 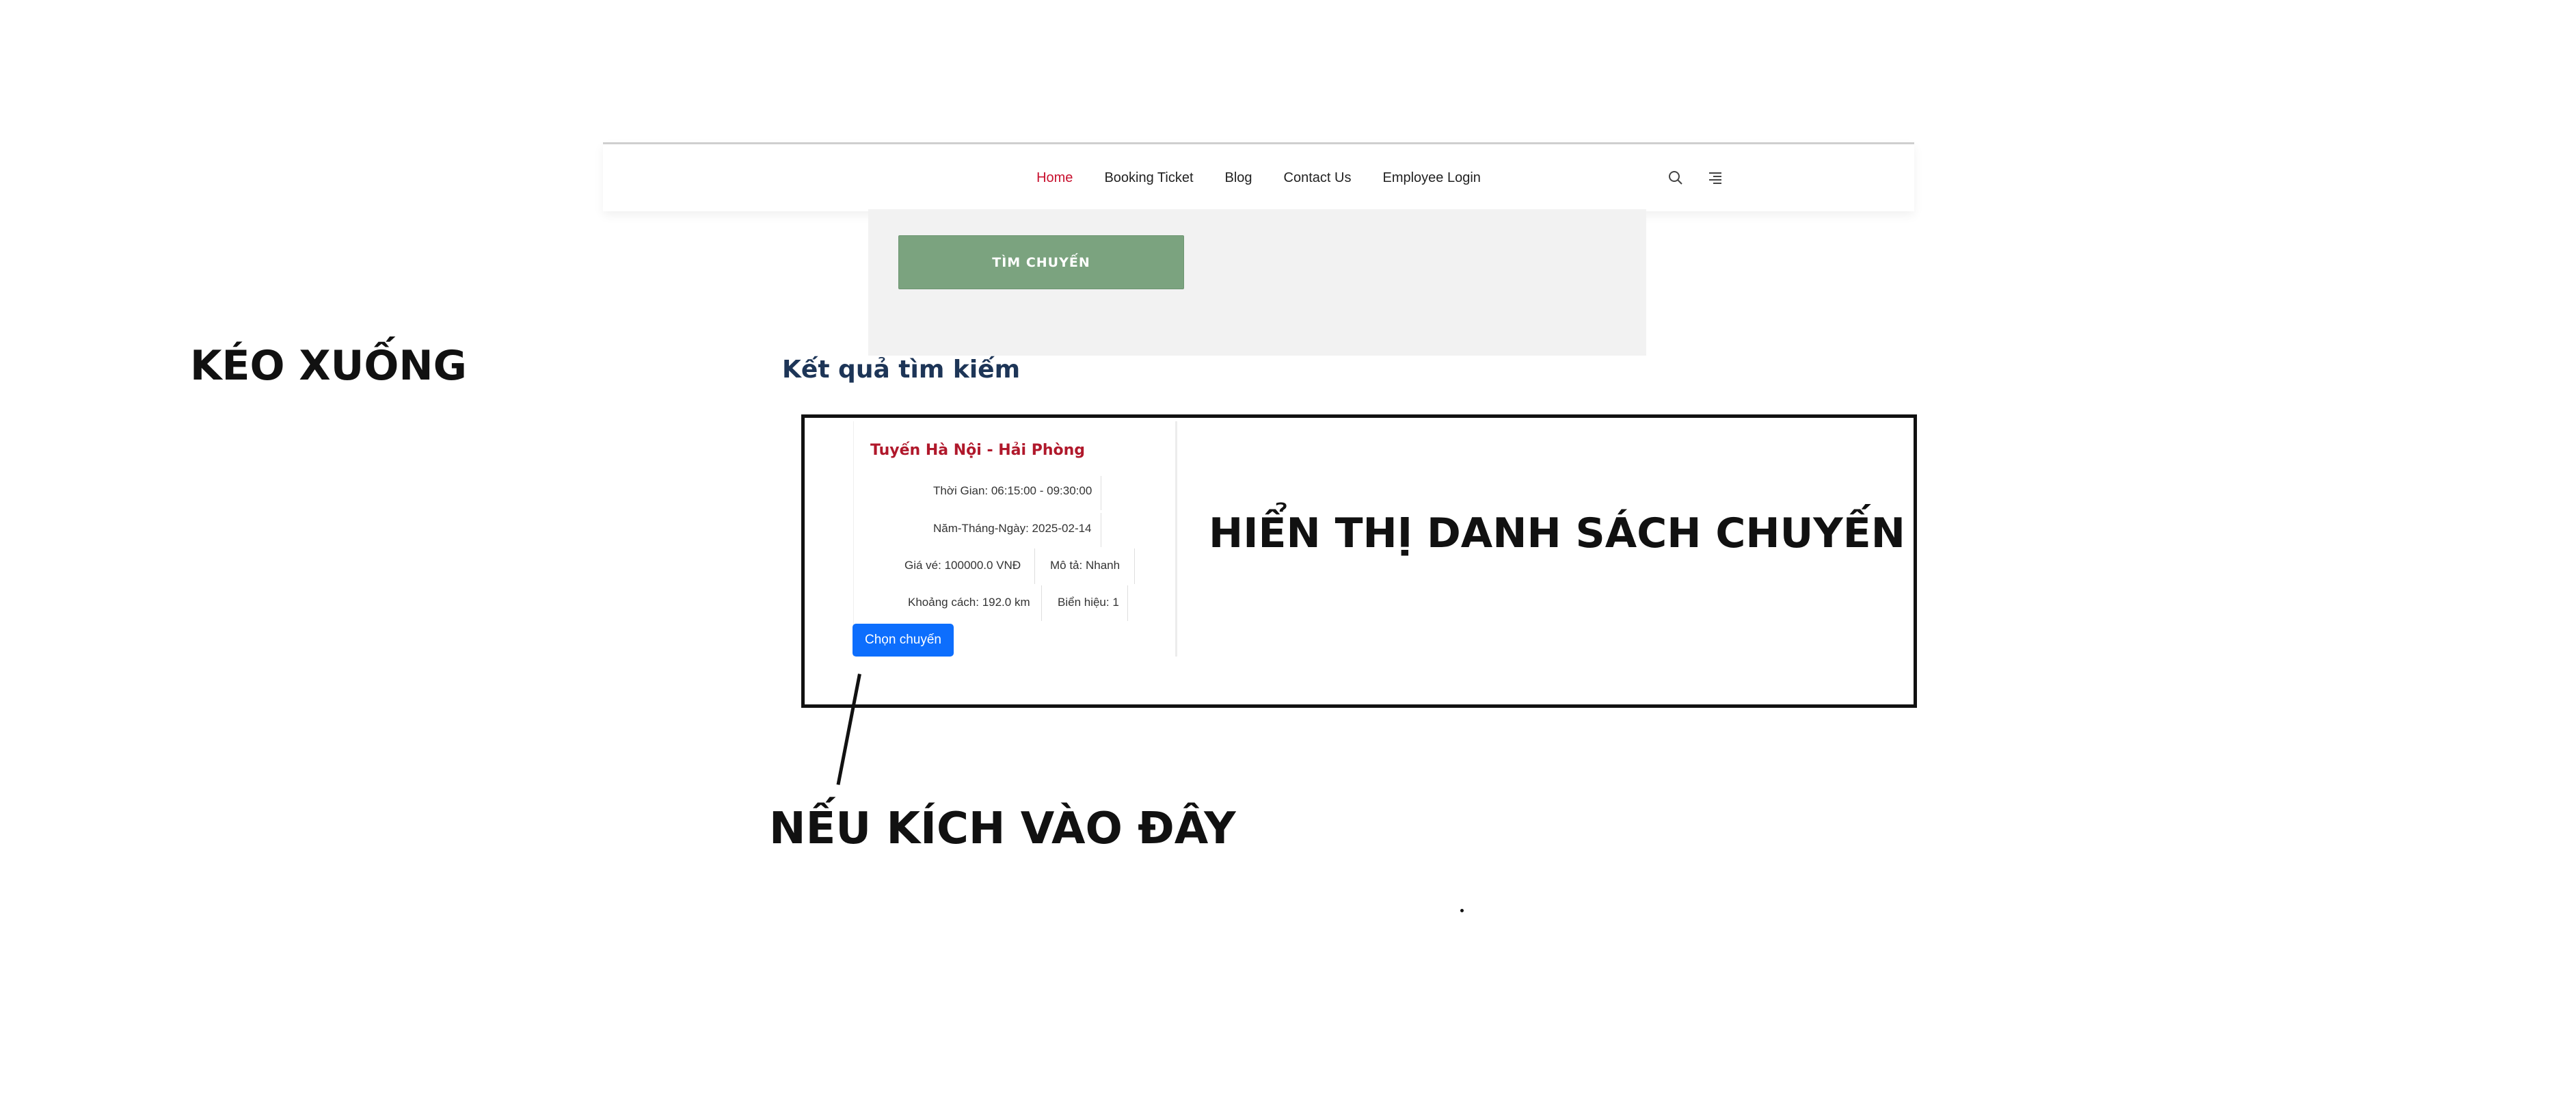 I want to click on search-trip-button: TÌM CHUYẾN, so click(x=1041, y=262).